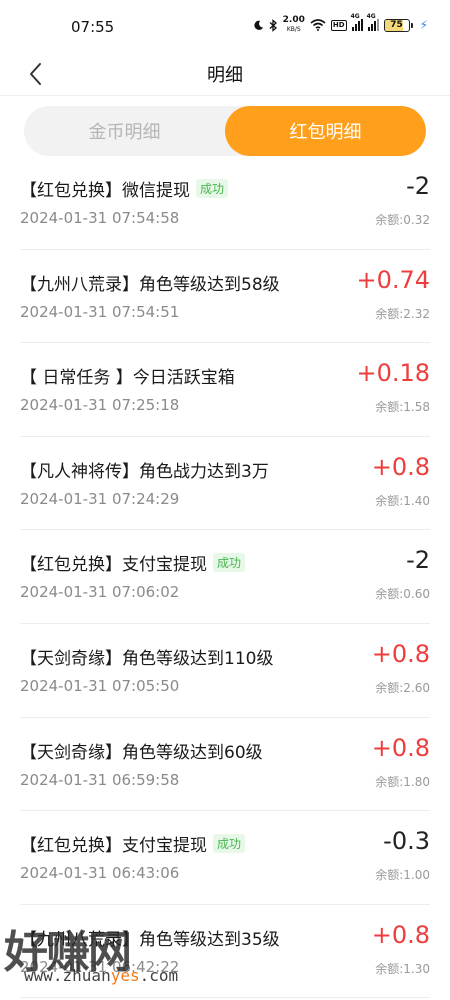 Image resolution: width=450 pixels, height=1000 pixels. Describe the element at coordinates (402, 220) in the screenshot. I see `record-balance: 余额:0.32` at that location.